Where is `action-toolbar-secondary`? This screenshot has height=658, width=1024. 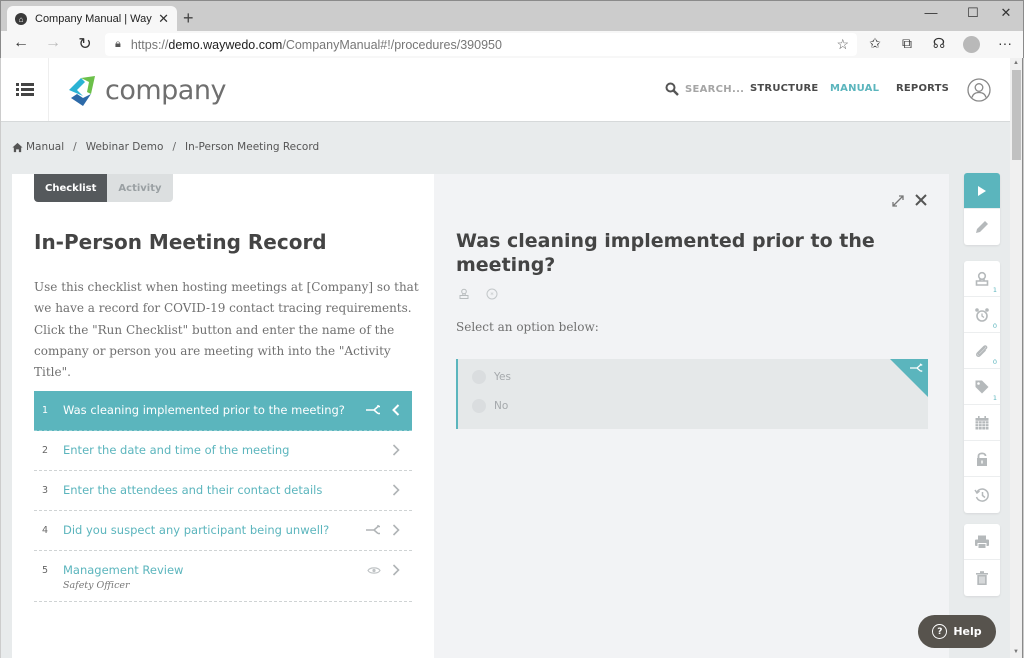 action-toolbar-secondary is located at coordinates (982, 560).